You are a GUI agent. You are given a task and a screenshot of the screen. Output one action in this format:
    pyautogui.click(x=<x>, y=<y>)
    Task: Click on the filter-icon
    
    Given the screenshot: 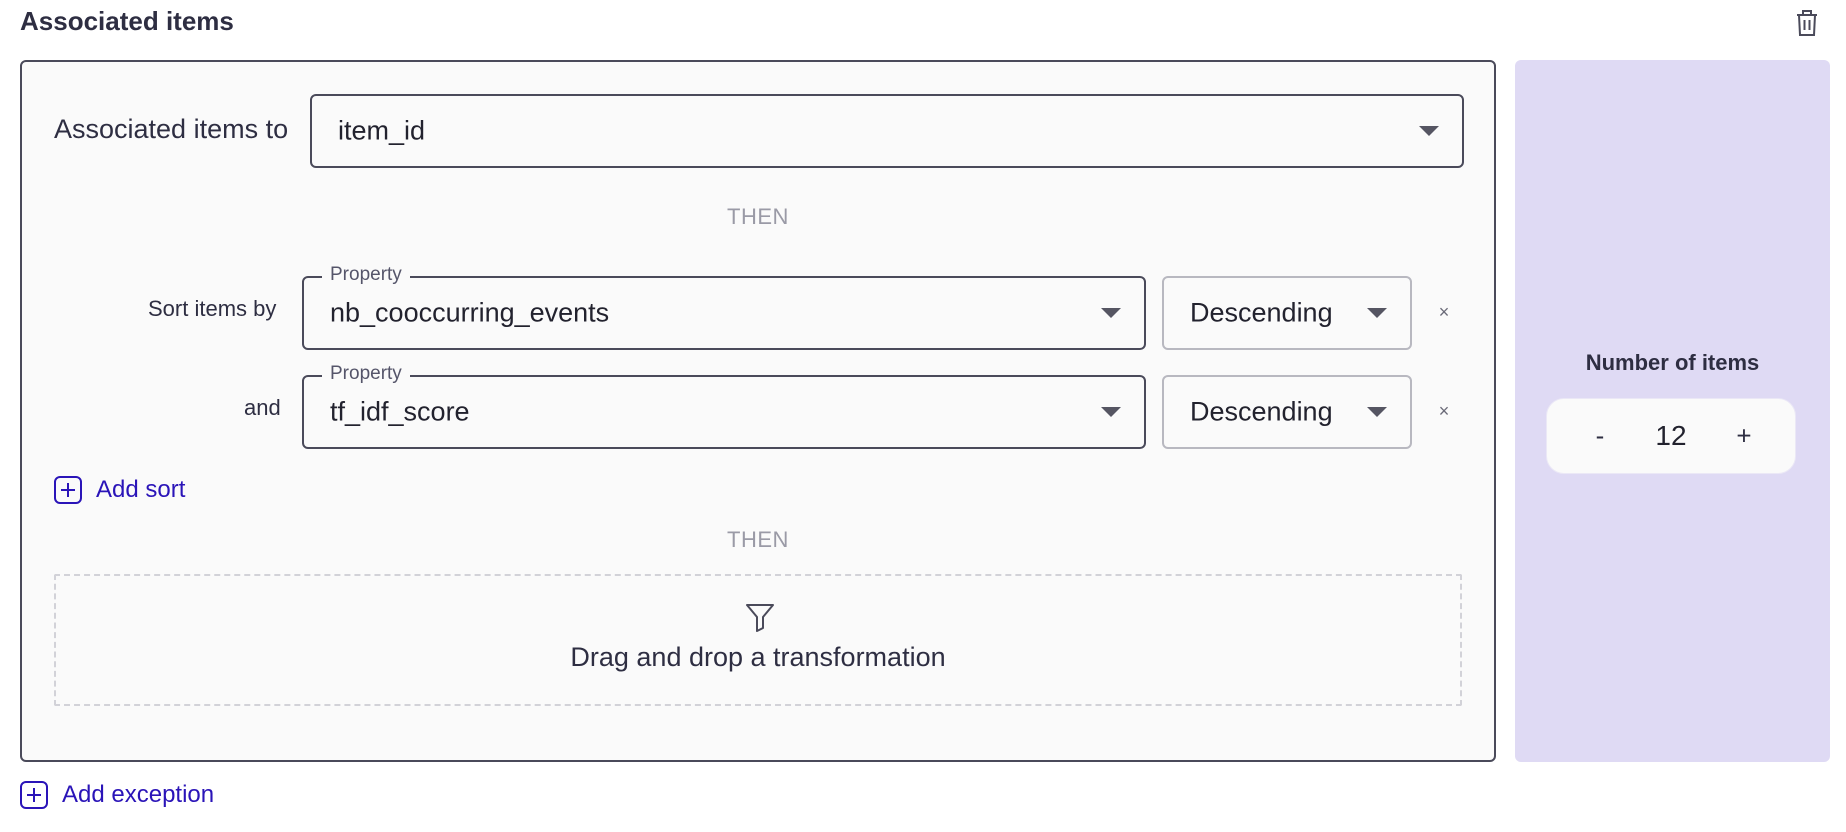 What is the action you would take?
    pyautogui.click(x=760, y=618)
    